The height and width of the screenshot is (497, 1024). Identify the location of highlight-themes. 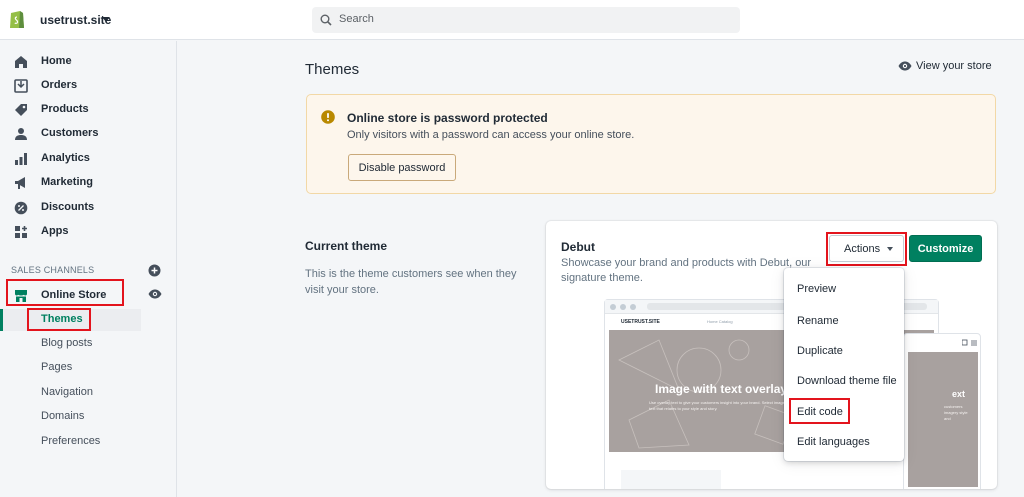
(59, 319).